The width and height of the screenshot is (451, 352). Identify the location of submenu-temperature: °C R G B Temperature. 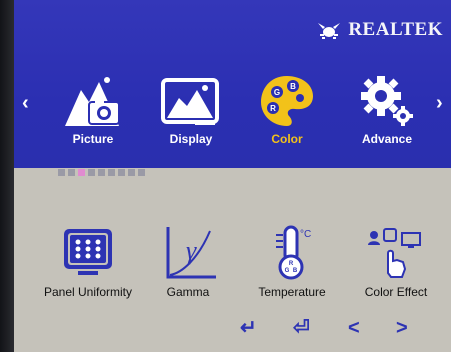
(292, 262).